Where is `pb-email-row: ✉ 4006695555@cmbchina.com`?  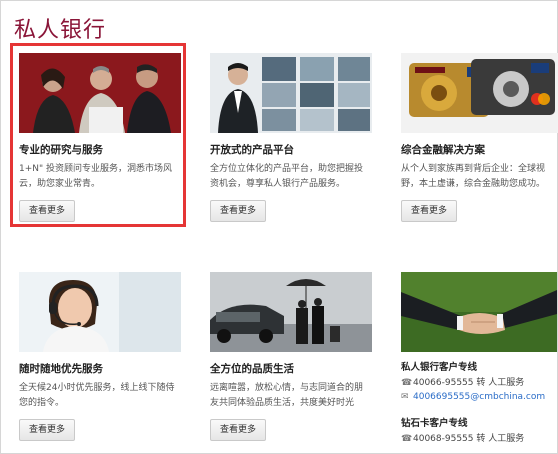
pb-email-row: ✉ 4006695555@cmbchina.com is located at coordinates (478, 397).